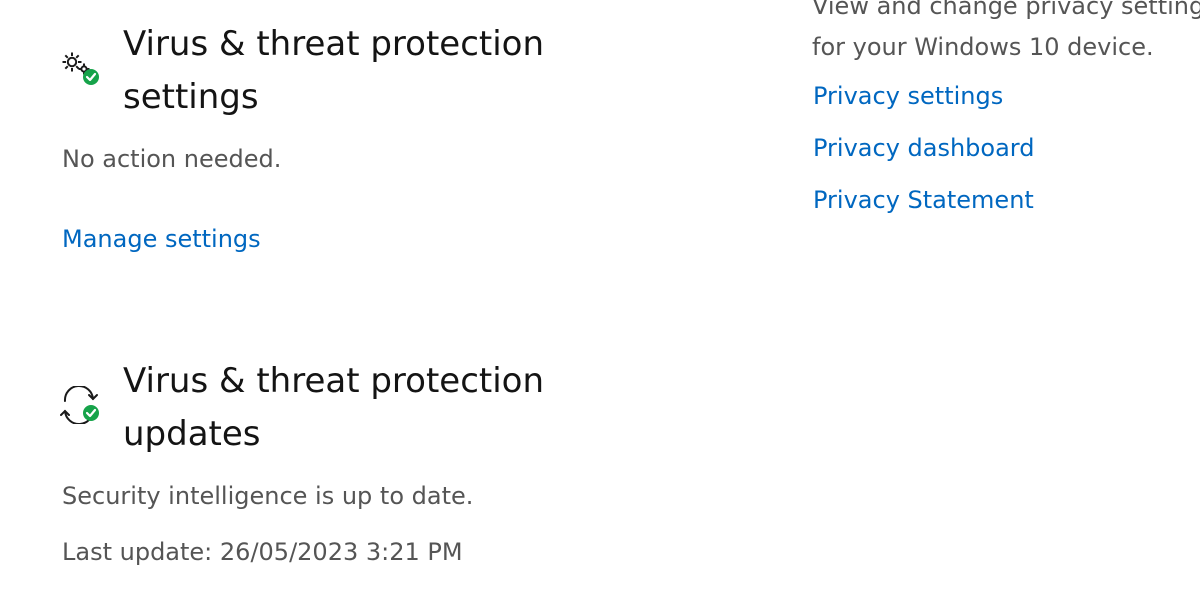 The image size is (1200, 600). What do you see at coordinates (334, 407) in the screenshot?
I see `updates-section-title: Virus & threat protection updates` at bounding box center [334, 407].